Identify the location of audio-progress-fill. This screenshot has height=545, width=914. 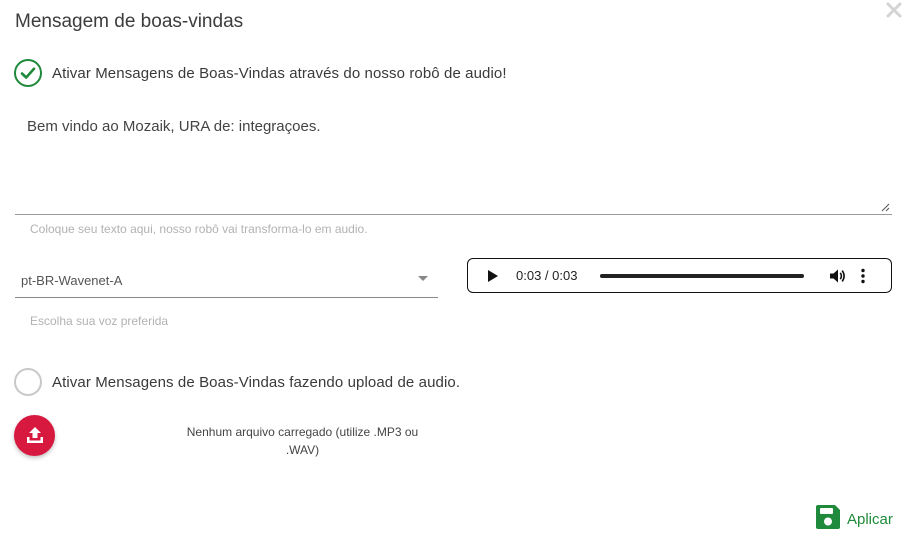
(702, 275).